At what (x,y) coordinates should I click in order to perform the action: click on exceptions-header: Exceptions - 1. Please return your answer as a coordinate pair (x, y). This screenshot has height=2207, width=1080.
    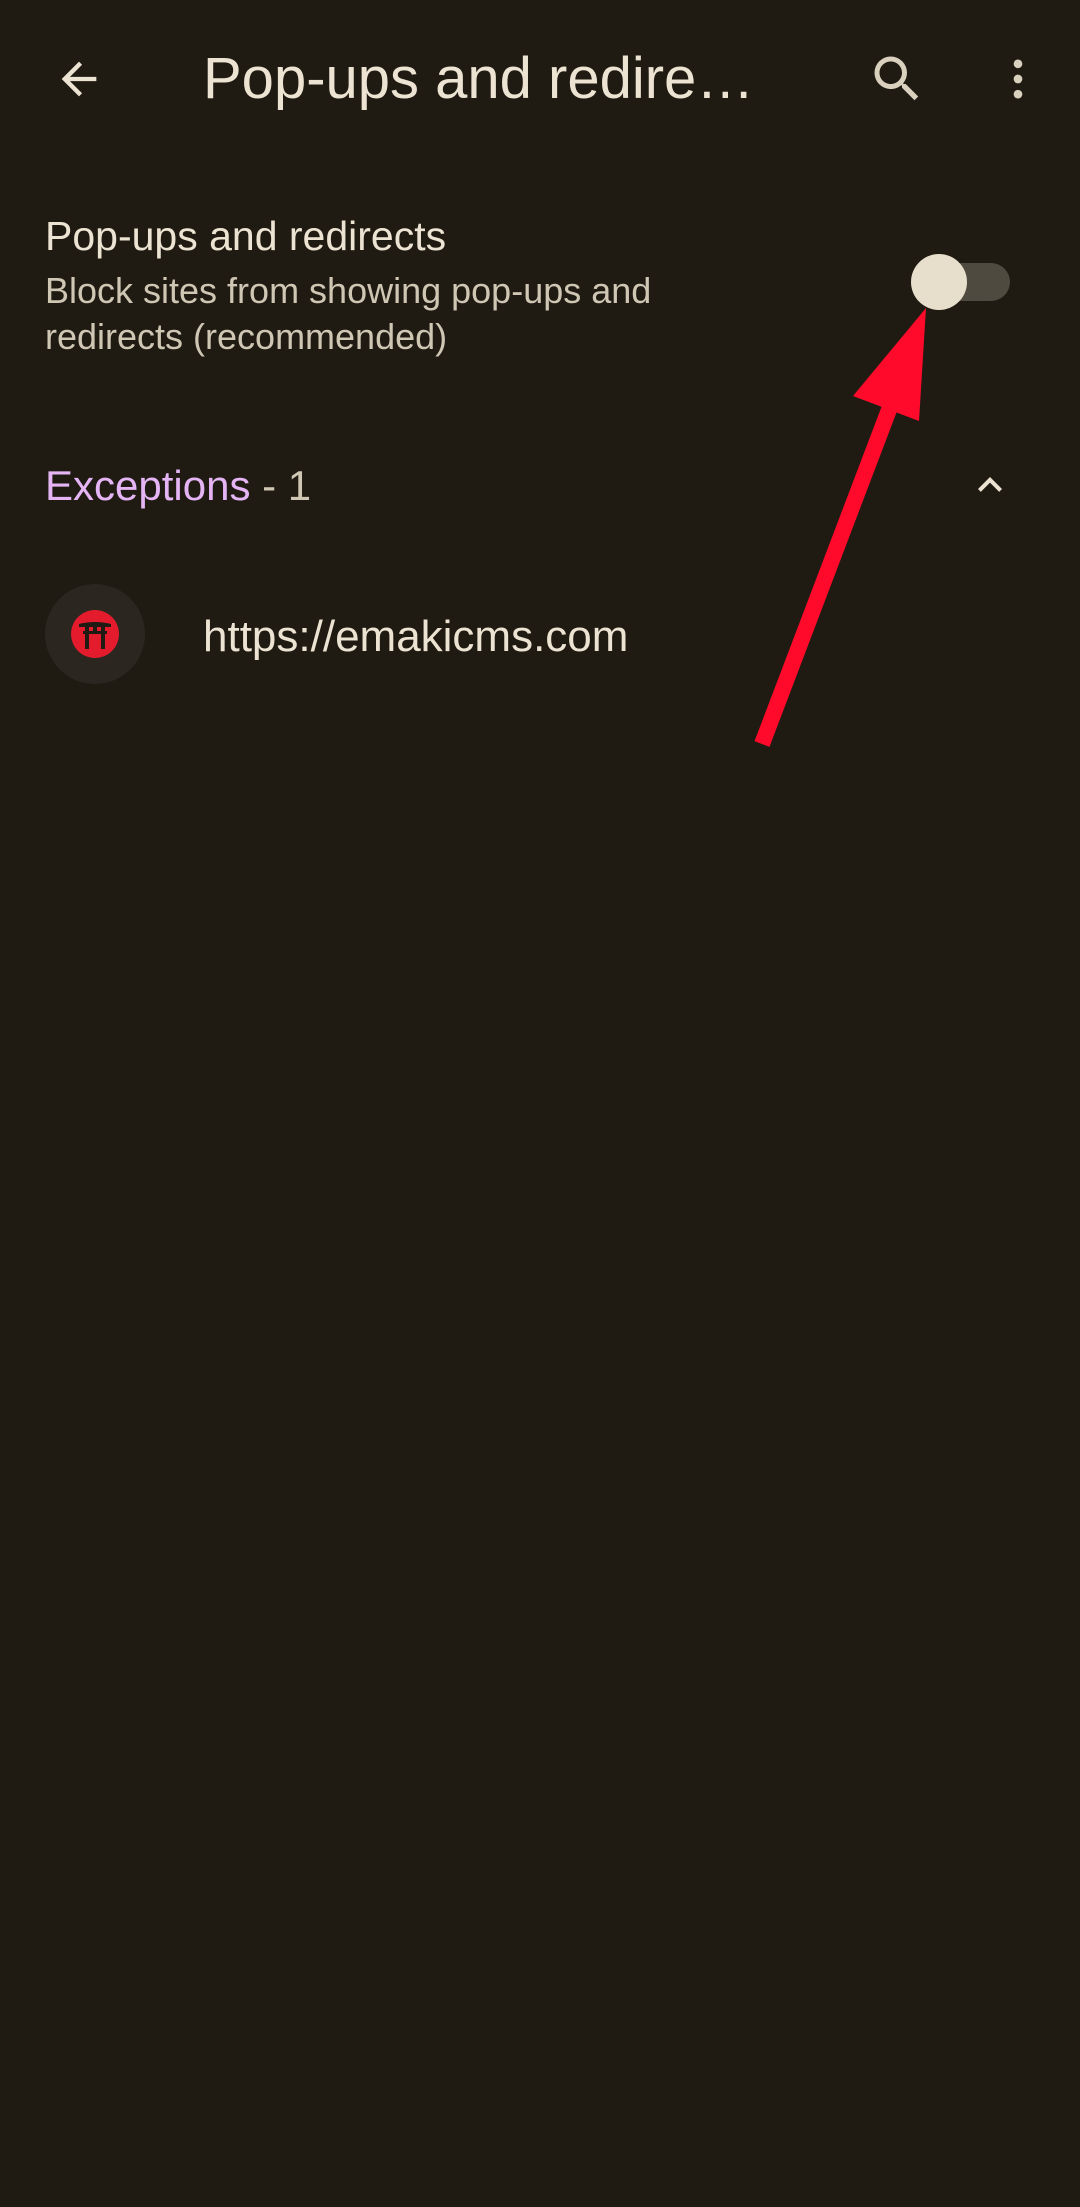
    Looking at the image, I should click on (540, 485).